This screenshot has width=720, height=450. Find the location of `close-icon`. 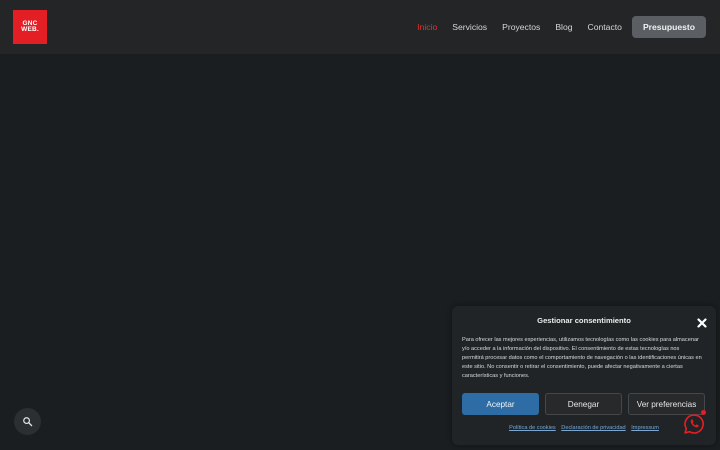

close-icon is located at coordinates (702, 323).